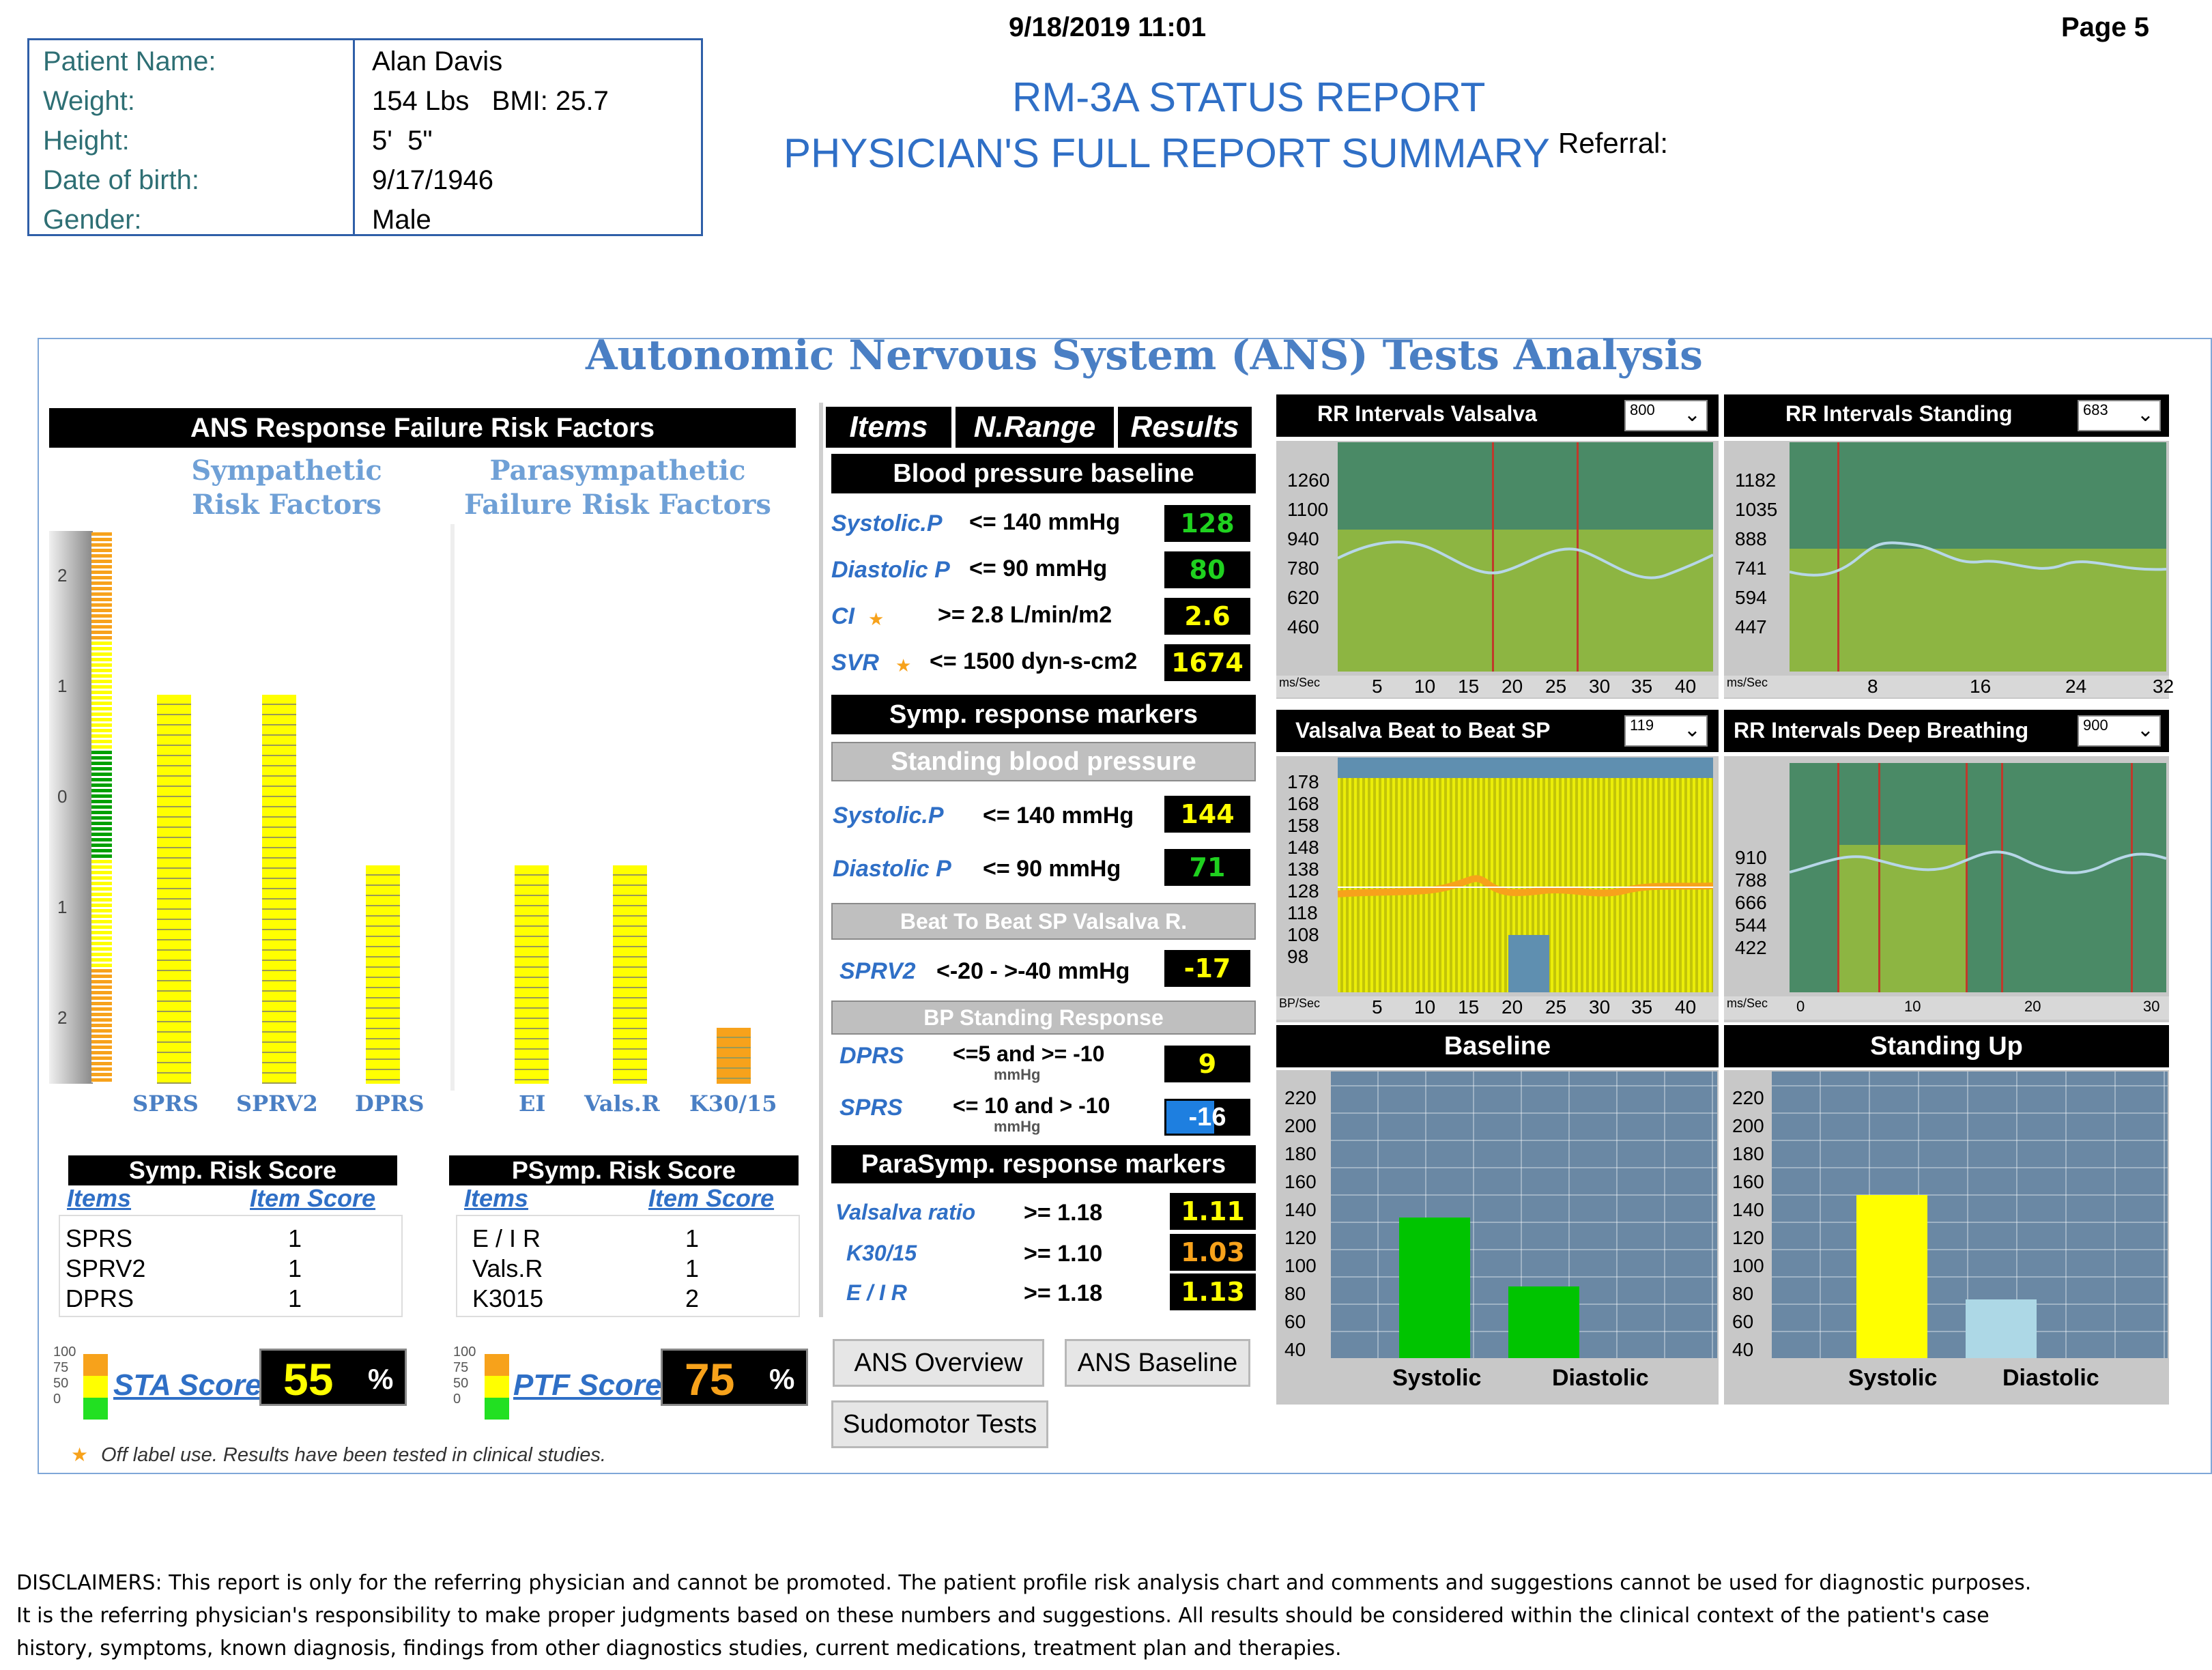  What do you see at coordinates (381, 1379) in the screenshot?
I see `sta-percent: %` at bounding box center [381, 1379].